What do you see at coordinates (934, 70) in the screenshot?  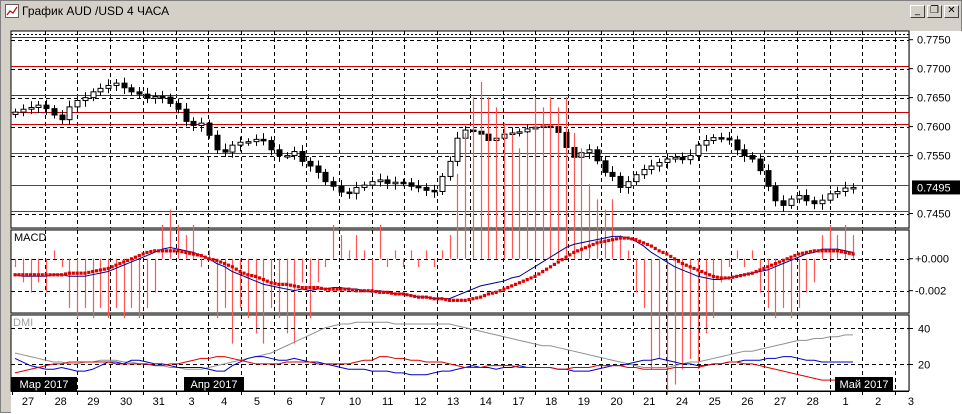 I see `price-tick-label: 0.7700` at bounding box center [934, 70].